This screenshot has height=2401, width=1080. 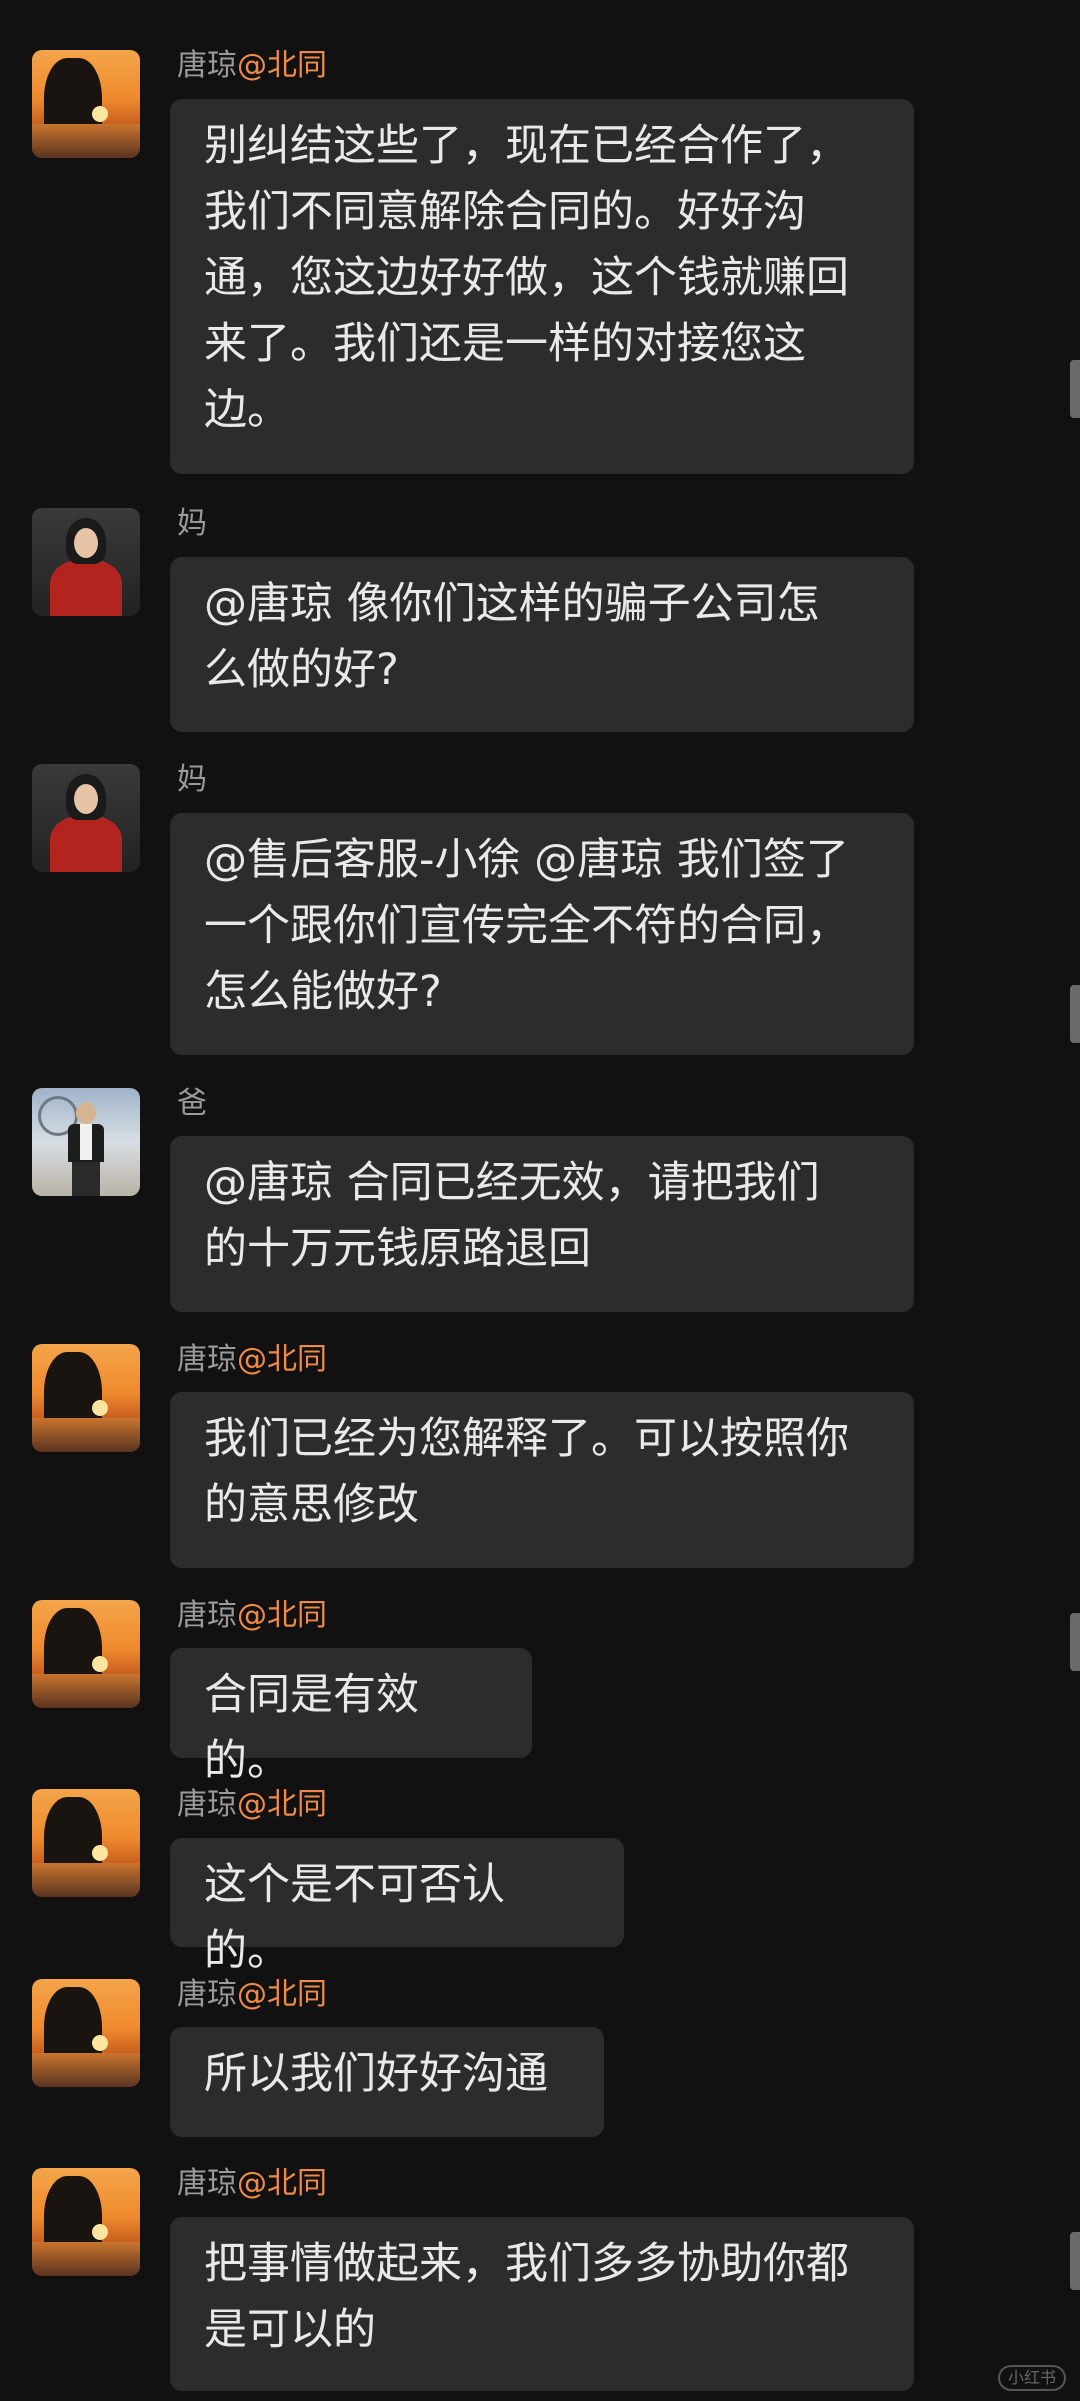 I want to click on message-line: 么做的好?, so click(x=301, y=670).